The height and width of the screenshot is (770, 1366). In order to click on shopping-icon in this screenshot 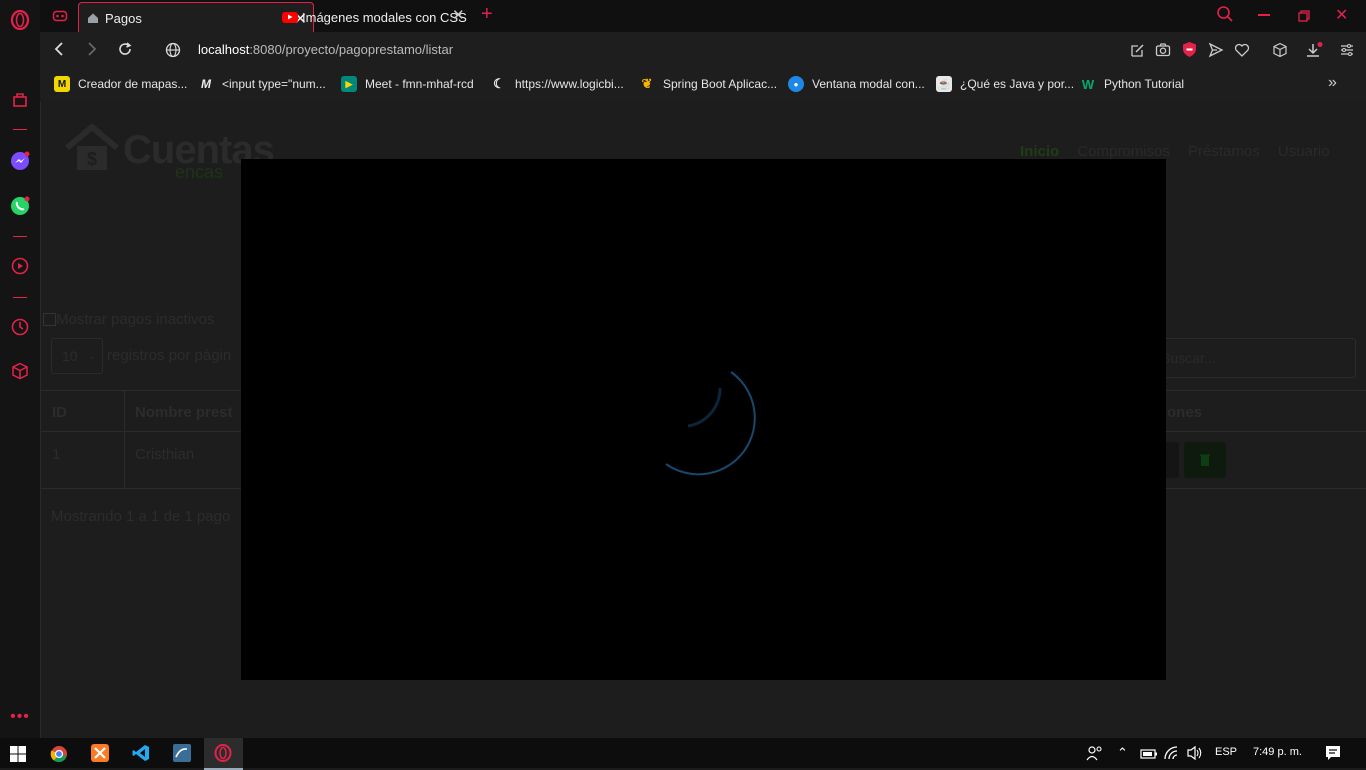, I will do `click(20, 100)`.